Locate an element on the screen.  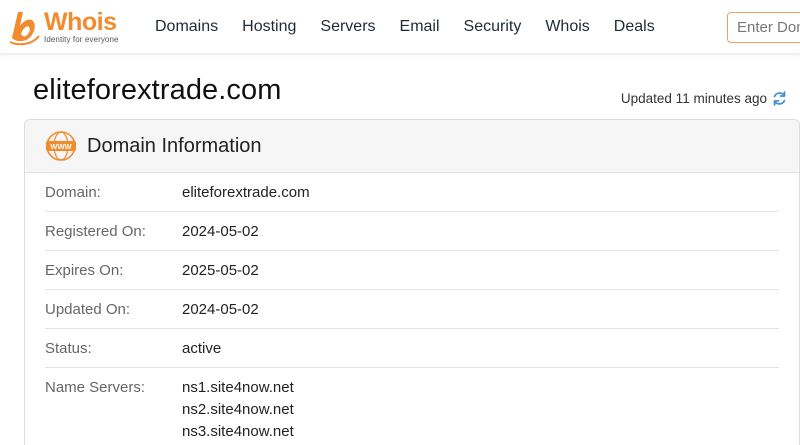
info-row-registered: Registered On: 2024-05-02 is located at coordinates (412, 231).